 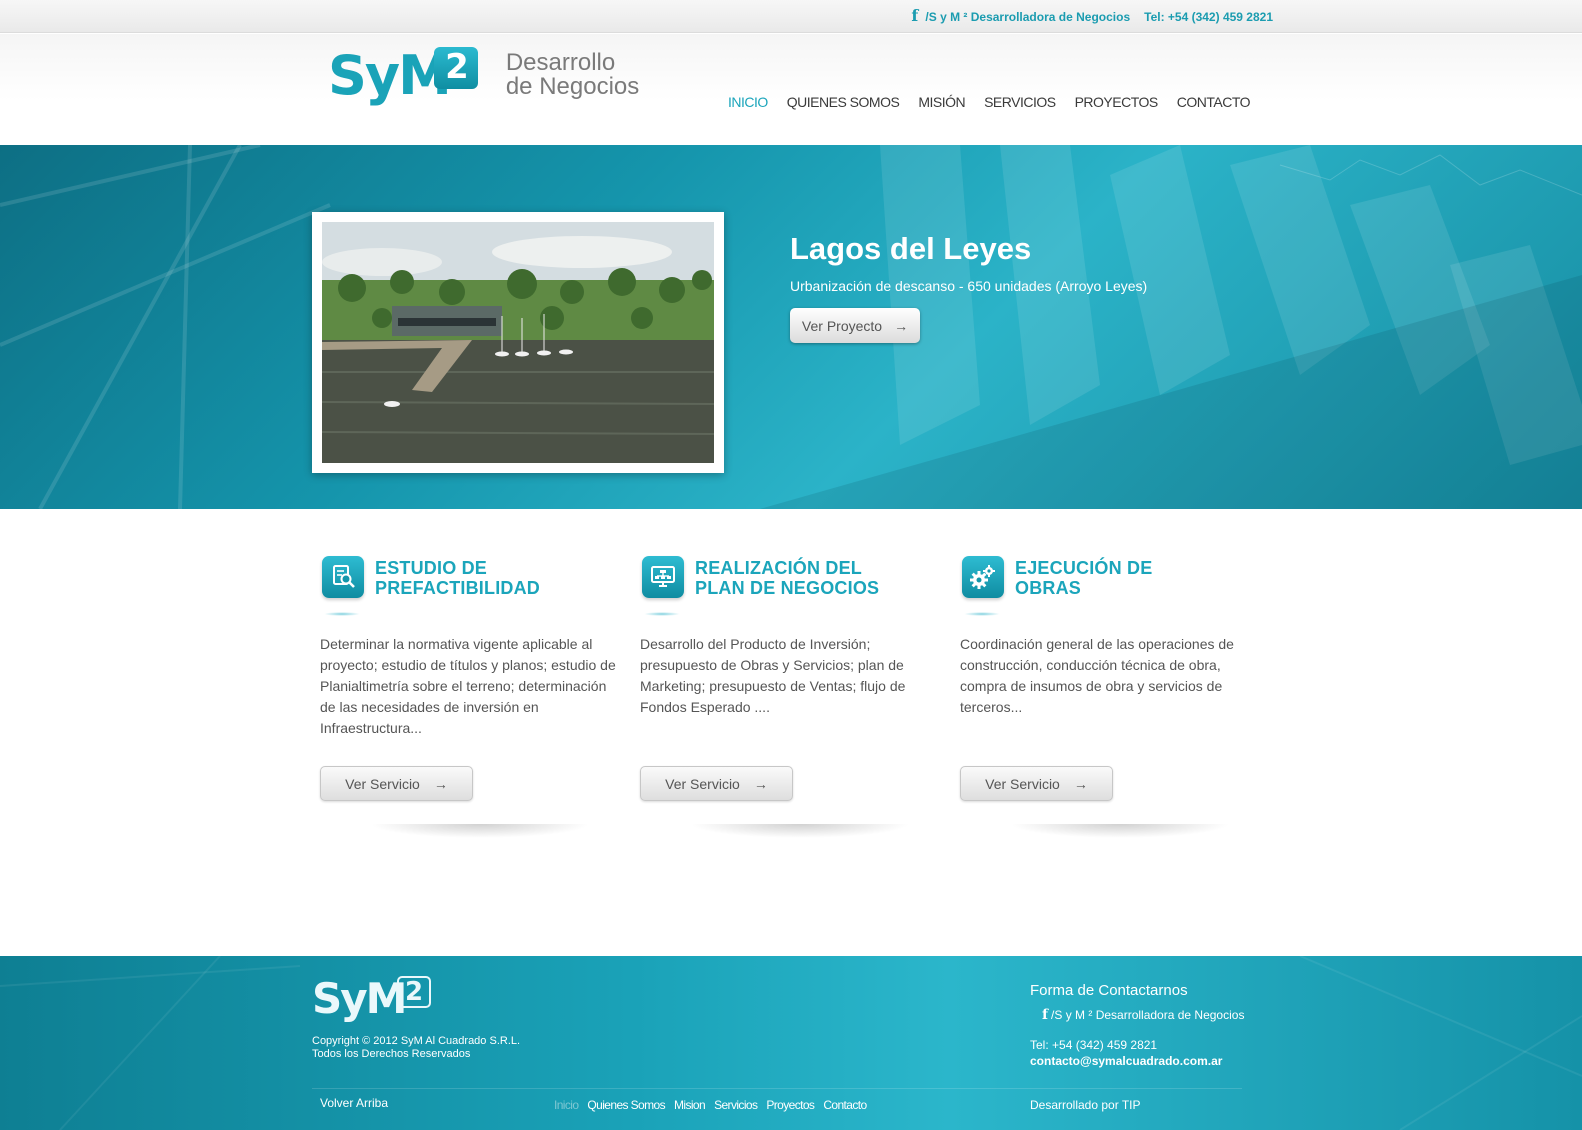 I want to click on nav-proyectos: PROYECTOS, so click(x=1117, y=102).